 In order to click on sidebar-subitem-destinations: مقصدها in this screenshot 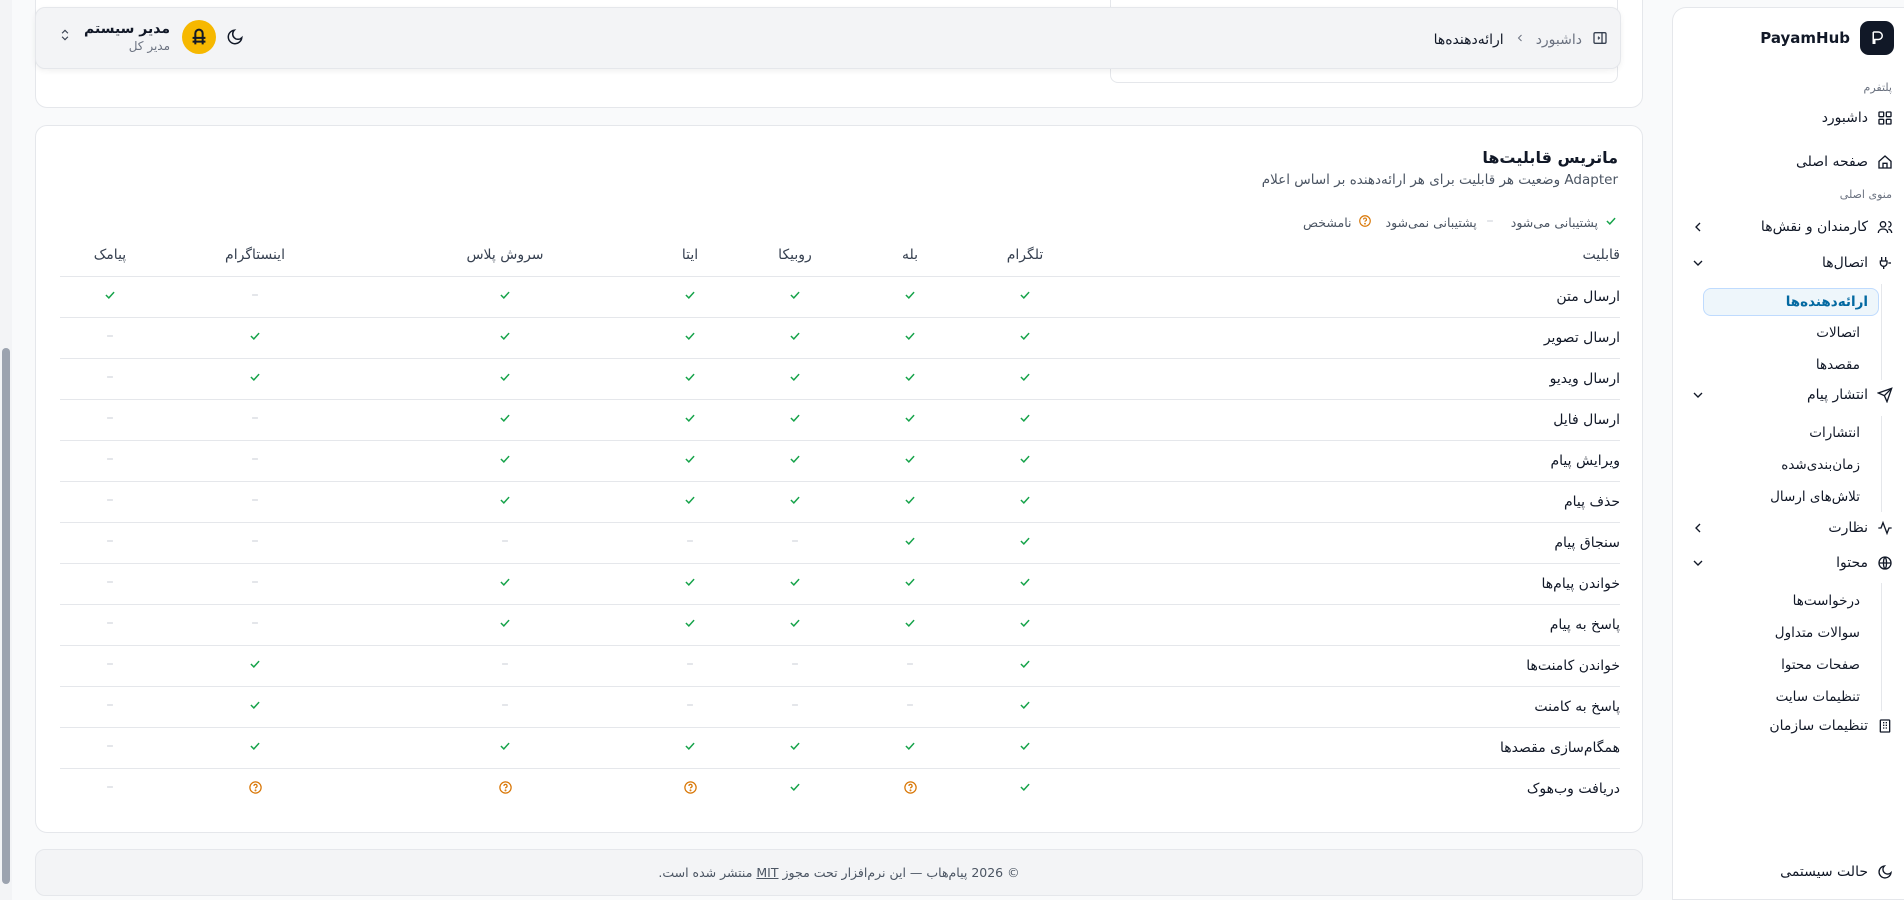, I will do `click(1783, 365)`.